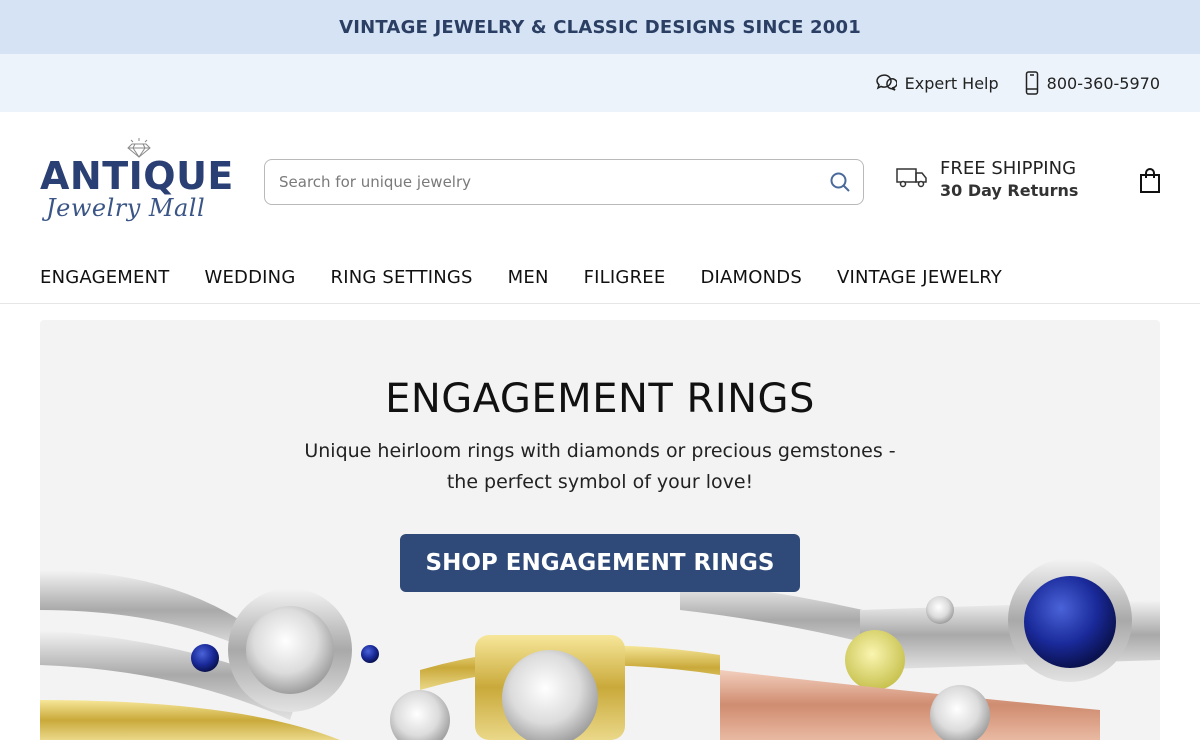  I want to click on site-logo: ANTIQUE Jewelry Mall, so click(141, 183).